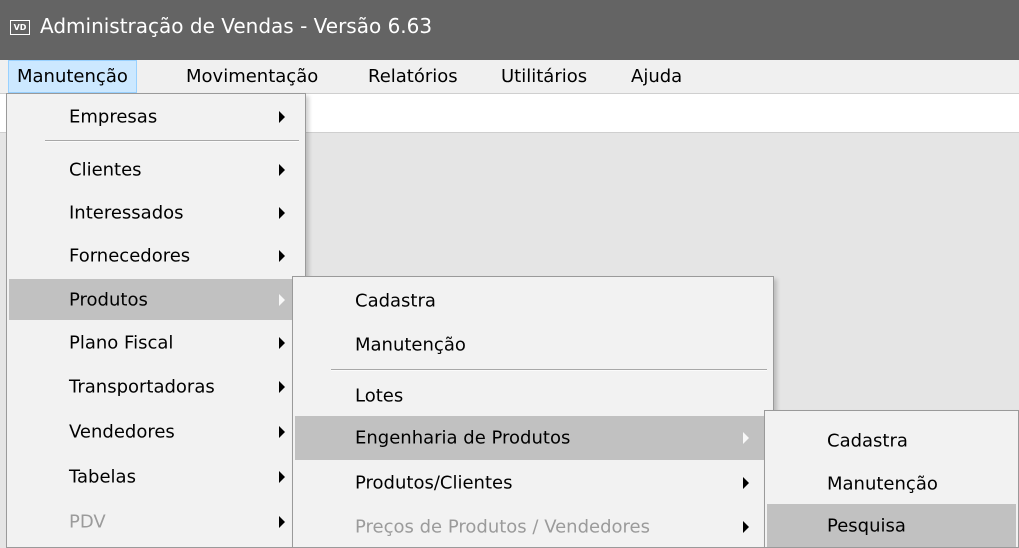 Image resolution: width=1019 pixels, height=548 pixels. What do you see at coordinates (126, 212) in the screenshot?
I see `menu-item-label: Interessados` at bounding box center [126, 212].